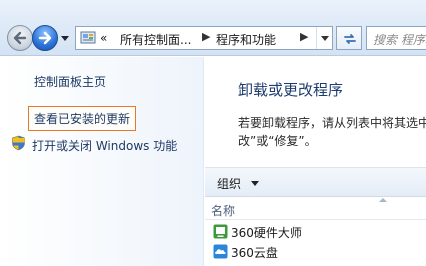 The height and width of the screenshot is (266, 426). Describe the element at coordinates (223, 210) in the screenshot. I see `column-header-name: 名称` at that location.